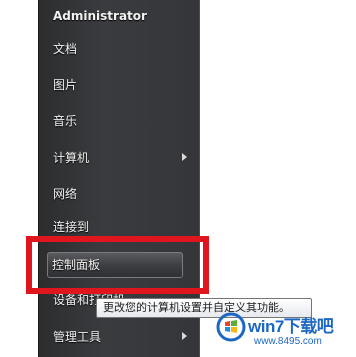  What do you see at coordinates (123, 121) in the screenshot?
I see `menu-item-music: 音乐` at bounding box center [123, 121].